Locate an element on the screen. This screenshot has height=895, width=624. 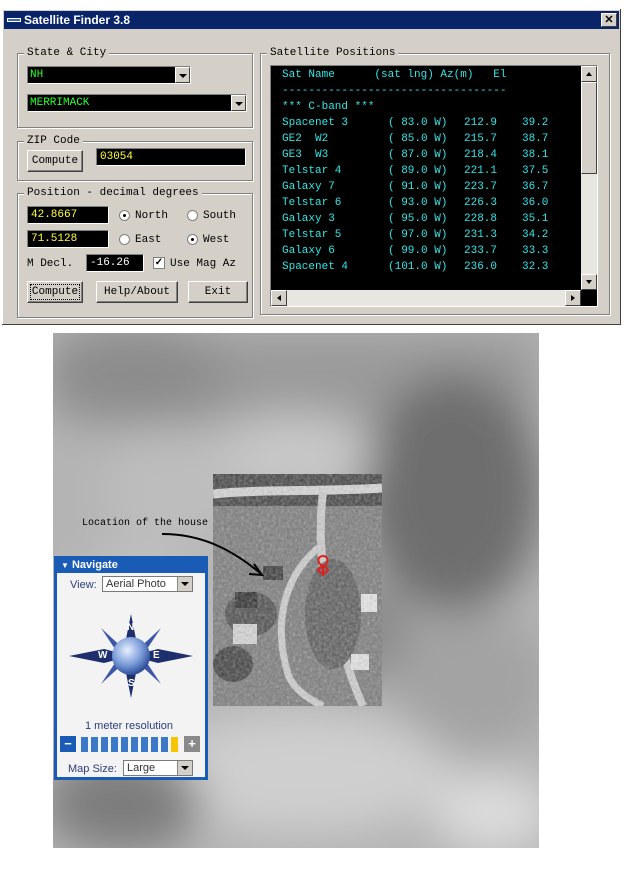
sat-el: 37.5 is located at coordinates (535, 171).